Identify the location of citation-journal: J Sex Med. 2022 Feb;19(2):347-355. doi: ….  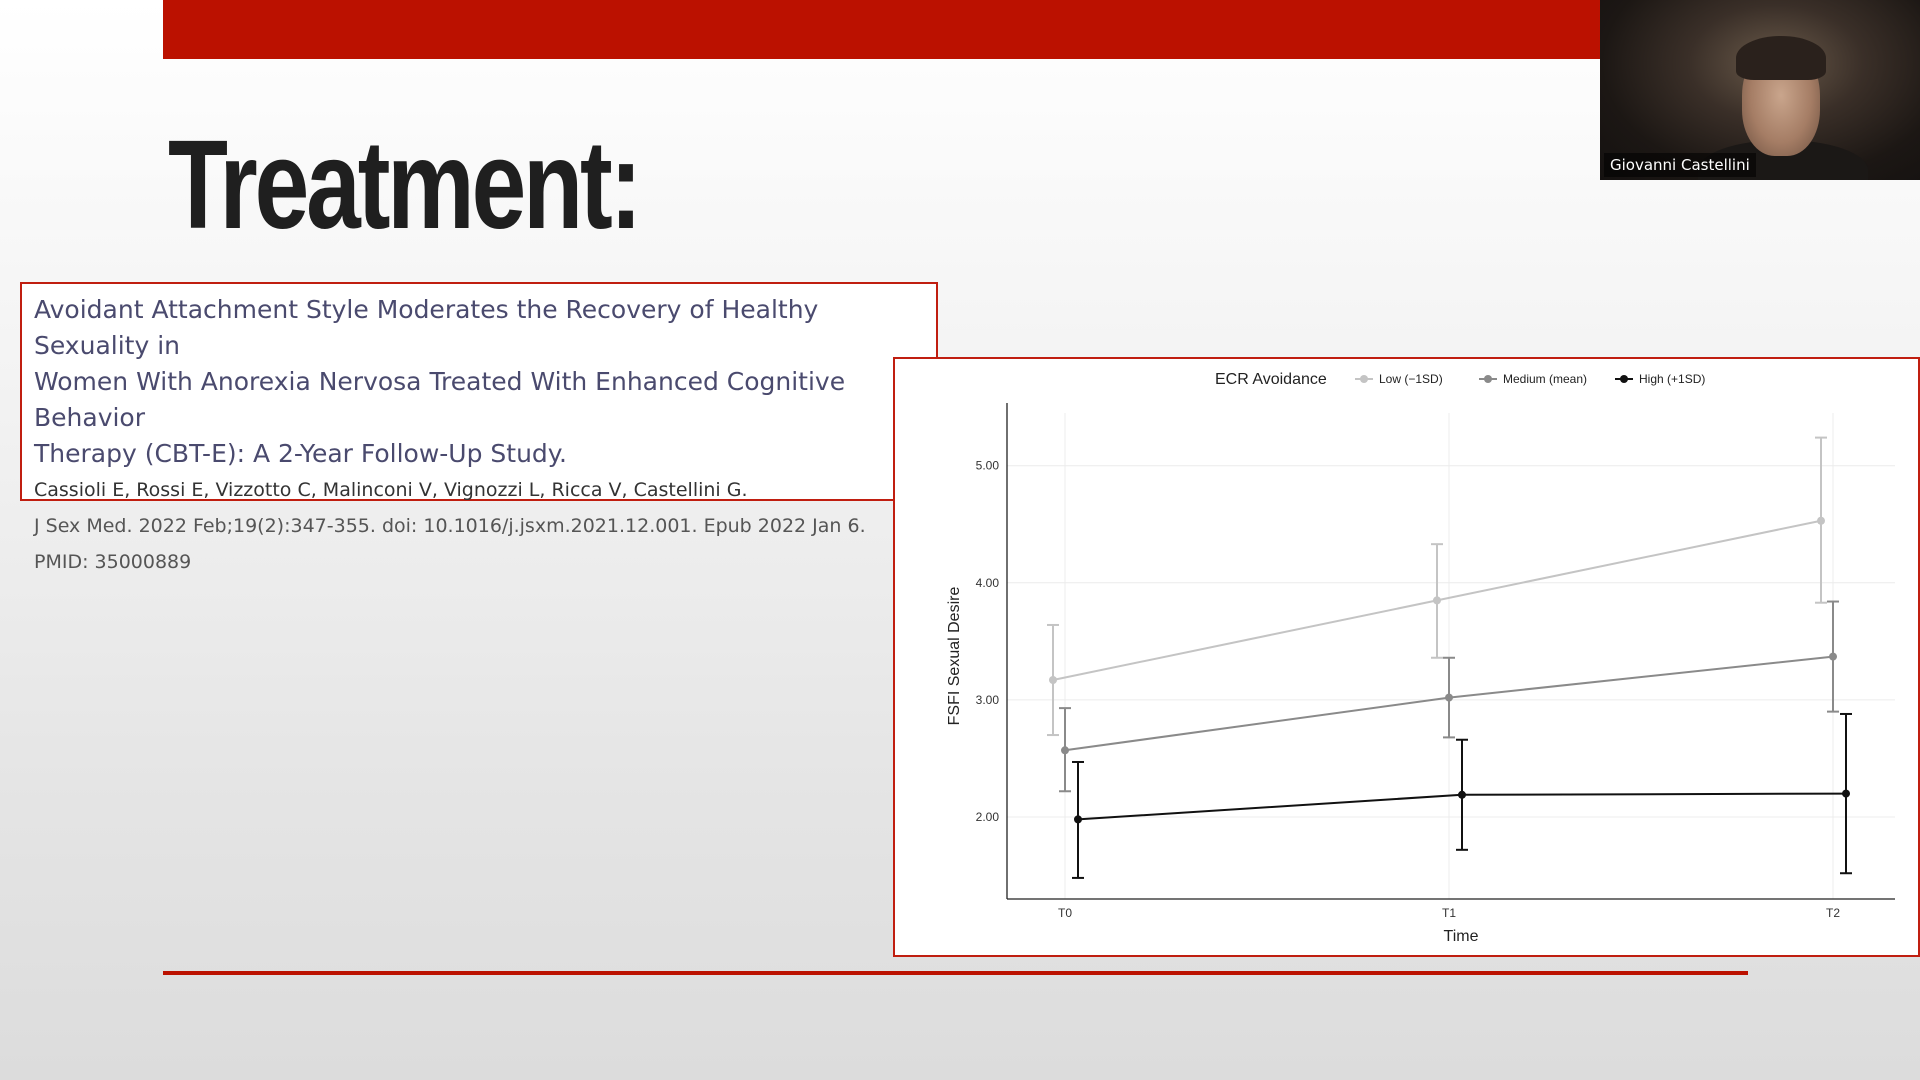
(450, 526).